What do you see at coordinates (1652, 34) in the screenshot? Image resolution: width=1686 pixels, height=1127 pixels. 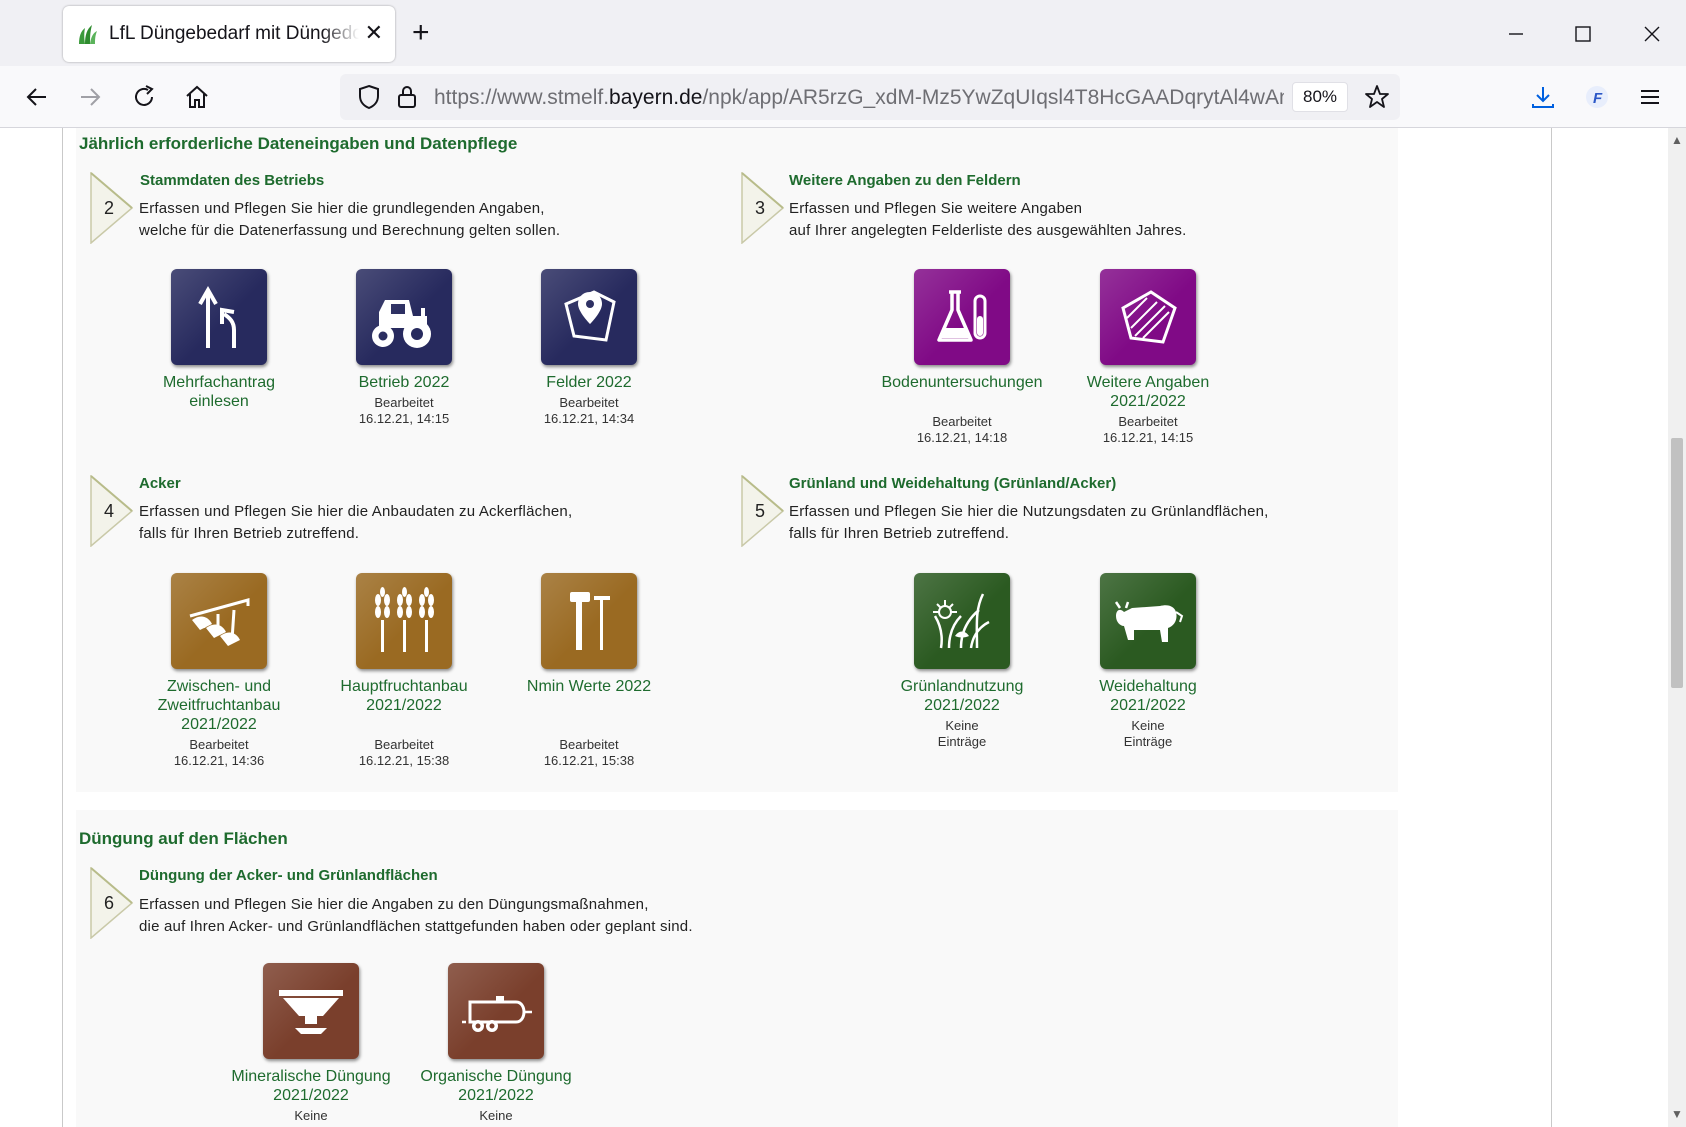 I see `close-window-icon` at bounding box center [1652, 34].